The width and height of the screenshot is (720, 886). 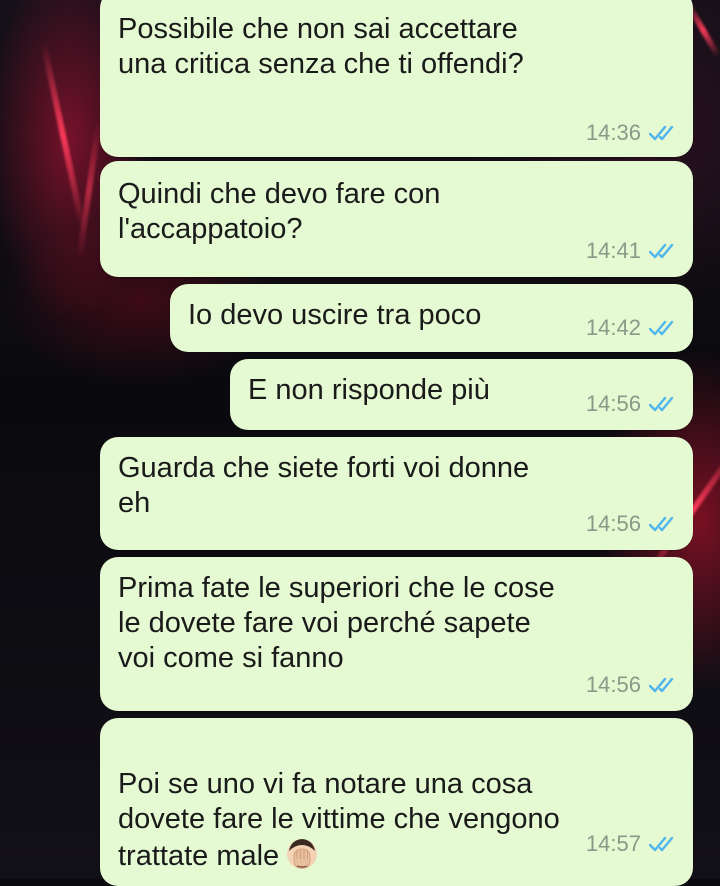 I want to click on message-meta: 14:36, so click(x=632, y=133).